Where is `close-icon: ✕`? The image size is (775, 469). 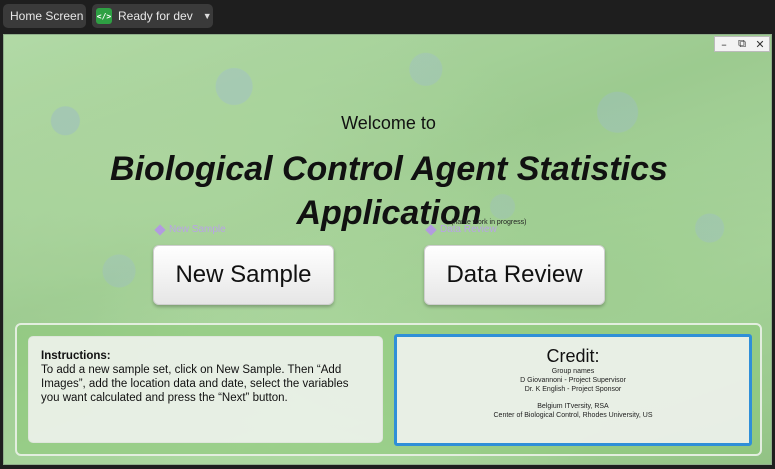 close-icon: ✕ is located at coordinates (760, 44).